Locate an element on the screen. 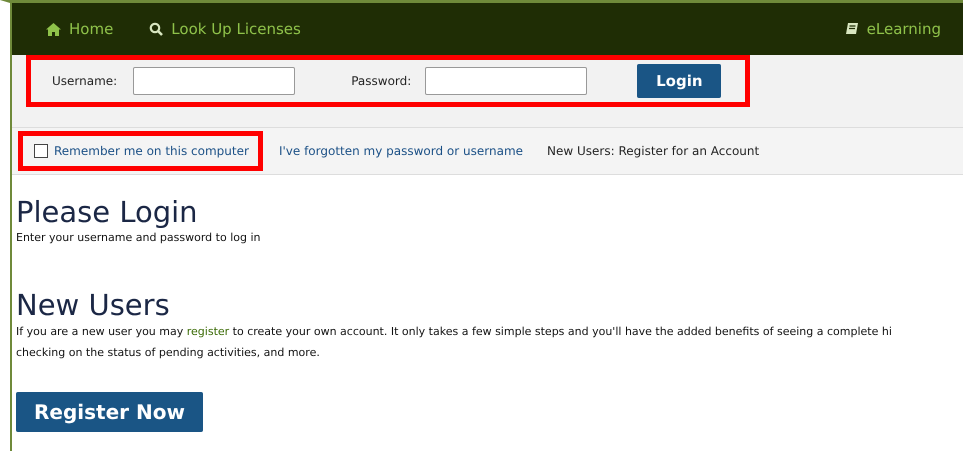 The width and height of the screenshot is (963, 451). page-heading: Please Login is located at coordinates (107, 212).